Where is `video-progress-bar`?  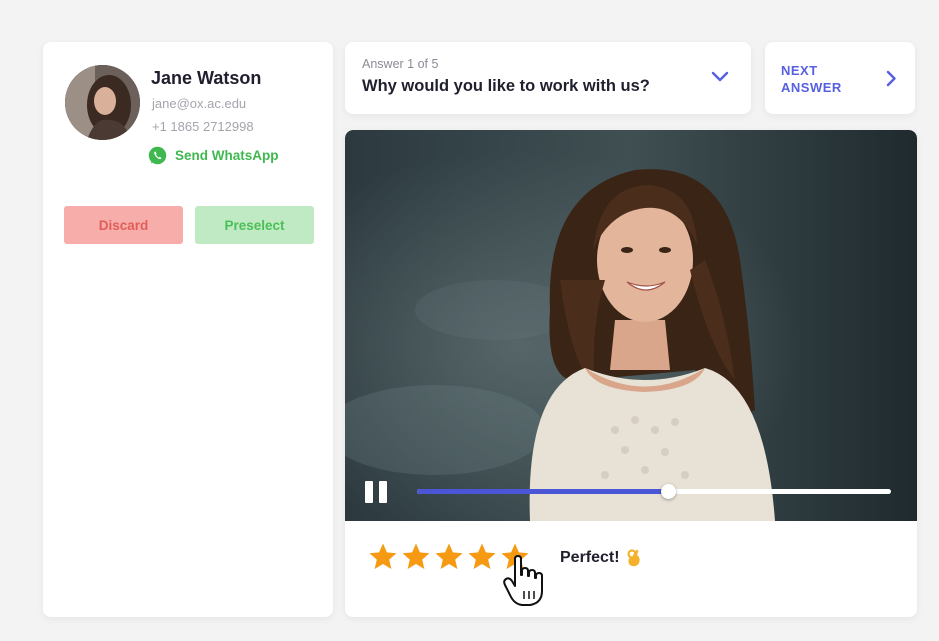
video-progress-bar is located at coordinates (654, 491).